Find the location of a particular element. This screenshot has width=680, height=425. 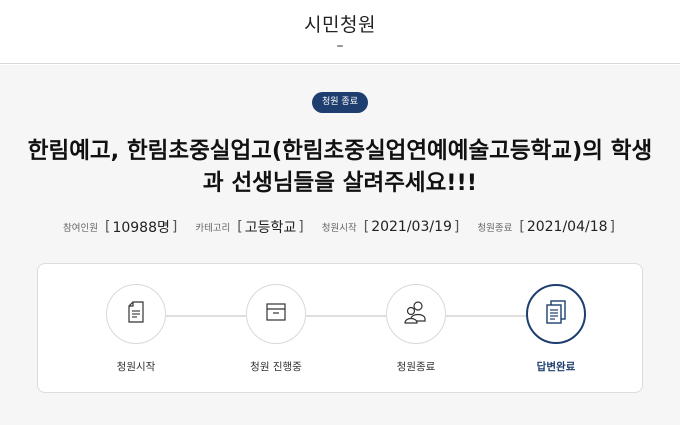

people-icon is located at coordinates (416, 314).